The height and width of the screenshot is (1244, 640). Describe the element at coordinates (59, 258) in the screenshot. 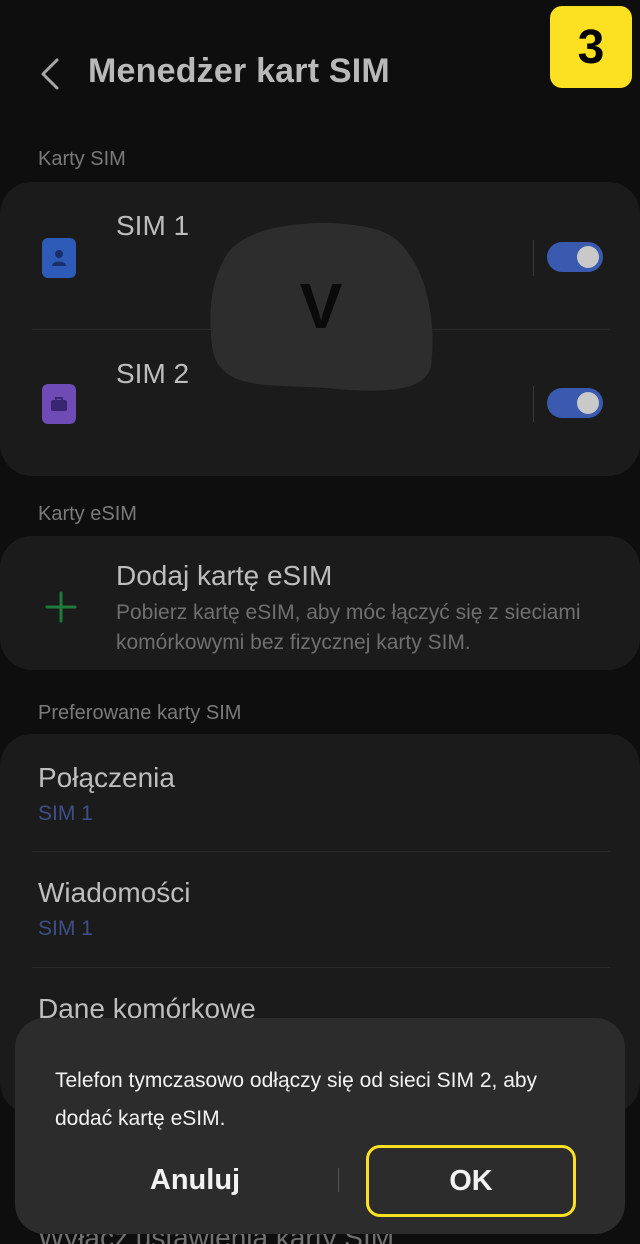

I see `person-sim-icon` at that location.